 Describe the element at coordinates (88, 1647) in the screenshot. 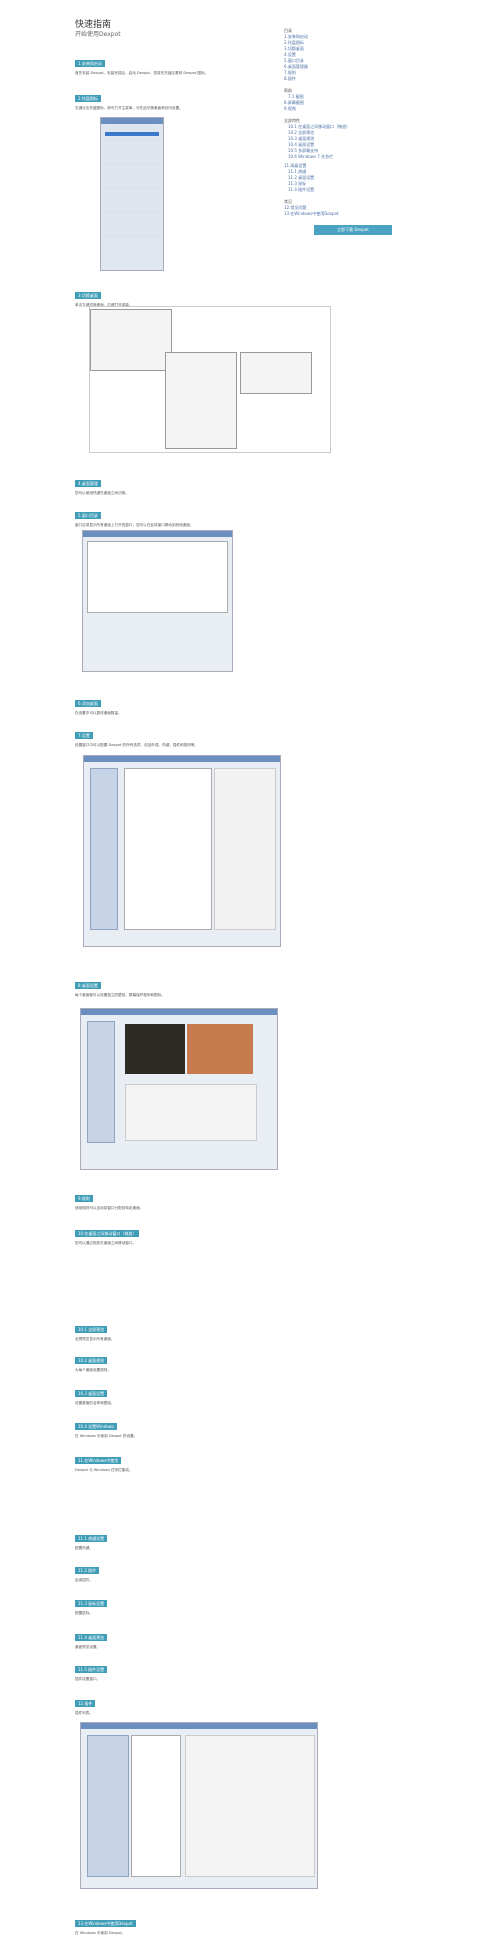

I see `section-text: 桌面预览设置。` at that location.